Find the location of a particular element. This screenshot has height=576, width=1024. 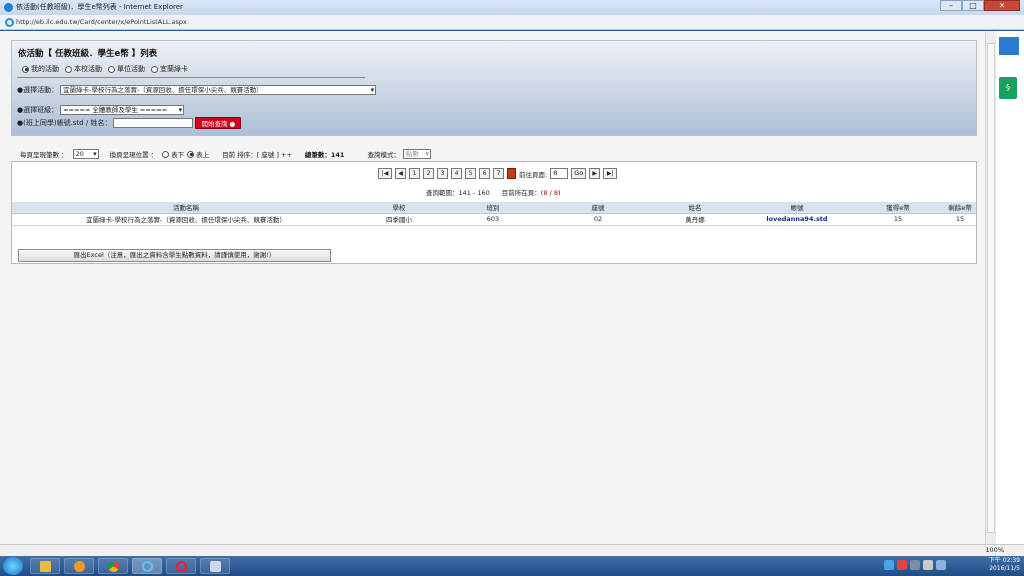

radio-unit-activities: 單位活動 is located at coordinates (126, 69).